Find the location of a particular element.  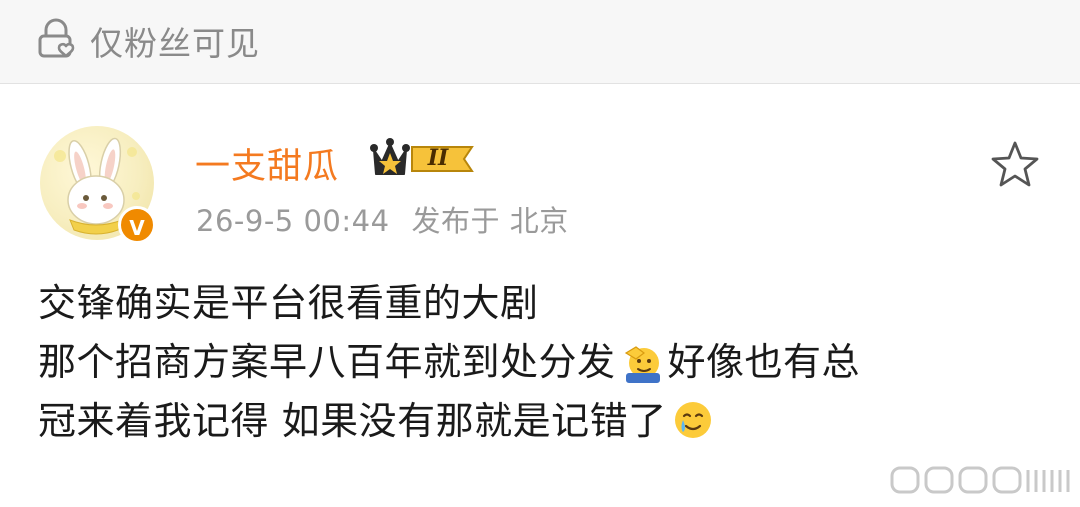

crying-smile-emoji is located at coordinates (692, 420).